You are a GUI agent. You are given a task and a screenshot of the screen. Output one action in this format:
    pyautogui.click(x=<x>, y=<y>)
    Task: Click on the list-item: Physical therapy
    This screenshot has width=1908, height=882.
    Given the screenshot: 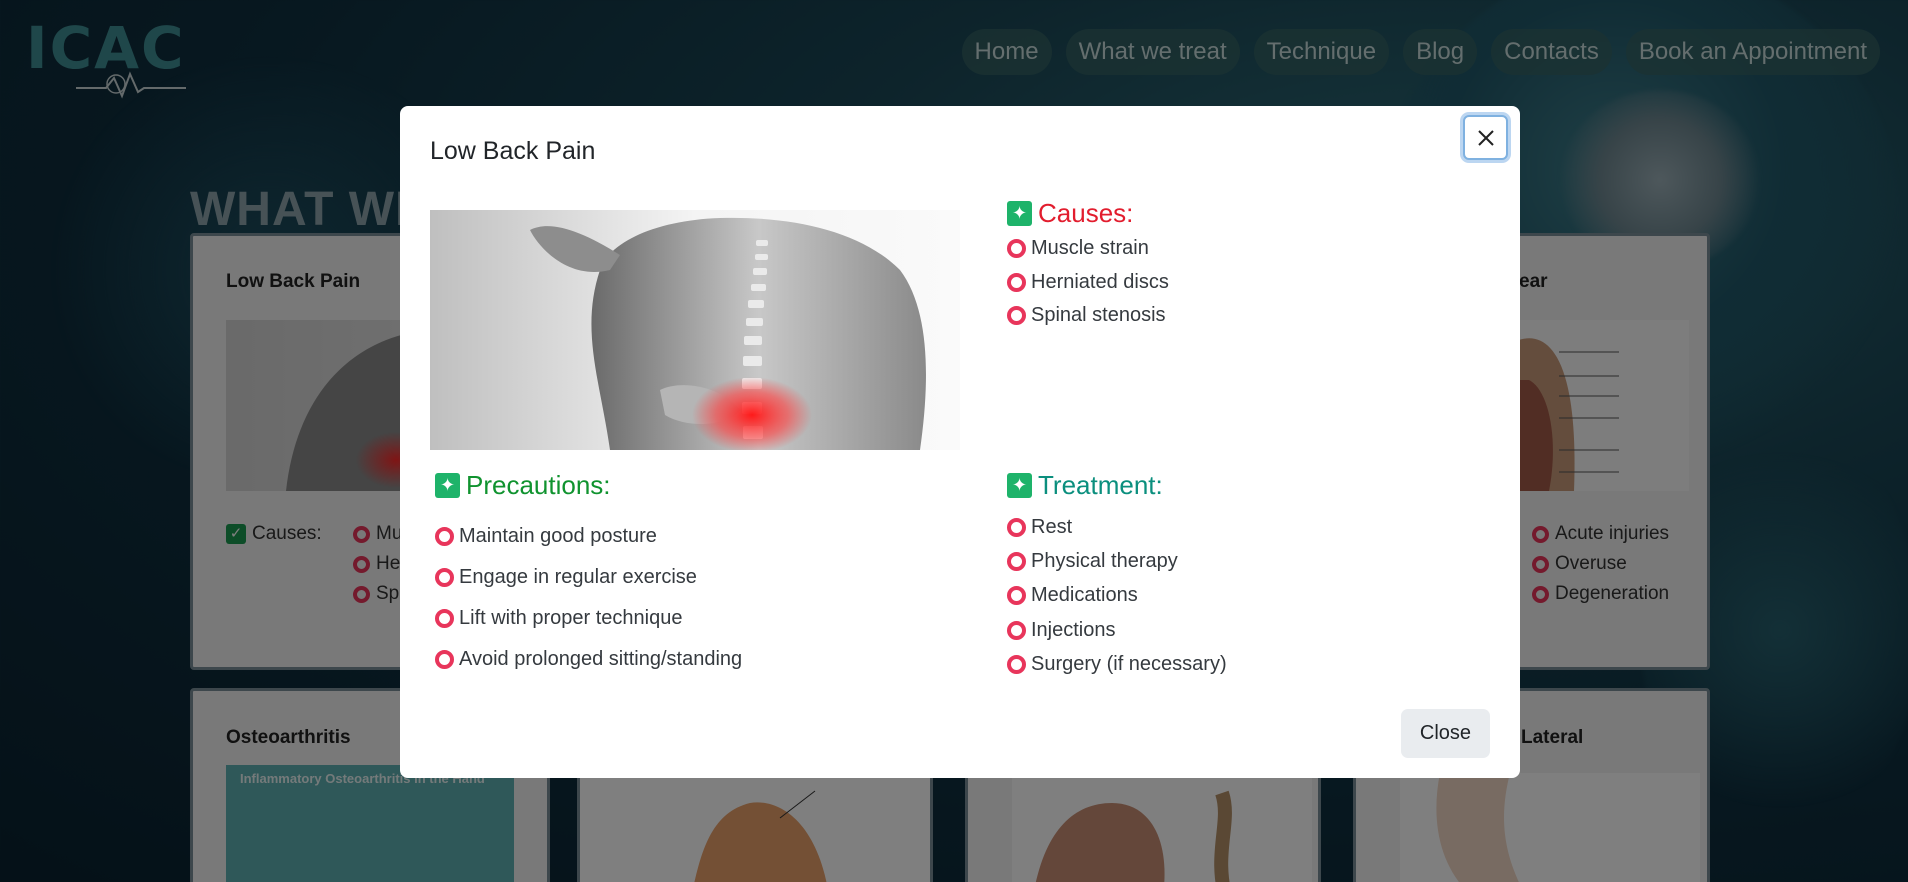 What is the action you would take?
    pyautogui.click(x=1117, y=561)
    